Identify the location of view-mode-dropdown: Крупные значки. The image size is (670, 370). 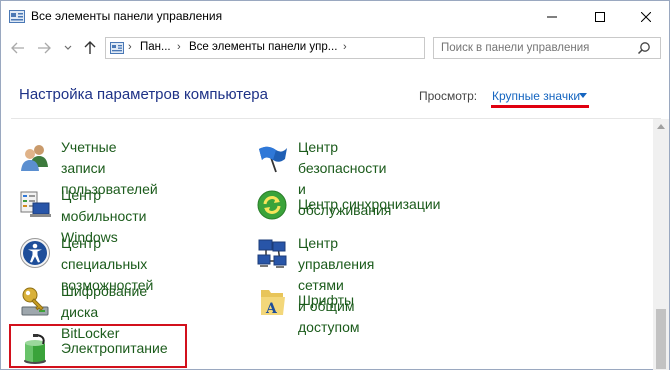
(540, 96).